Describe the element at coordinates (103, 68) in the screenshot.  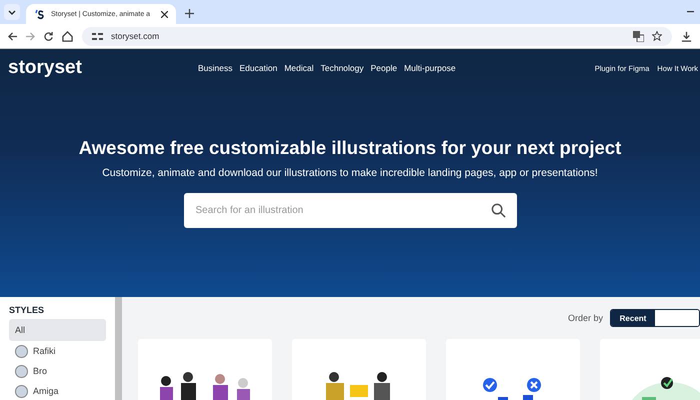
I see `storyset-logo: storyset` at that location.